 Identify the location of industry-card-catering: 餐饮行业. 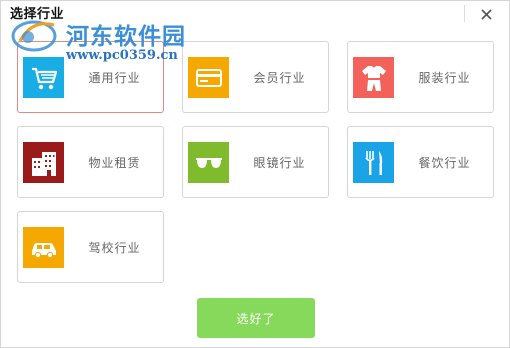
(420, 162).